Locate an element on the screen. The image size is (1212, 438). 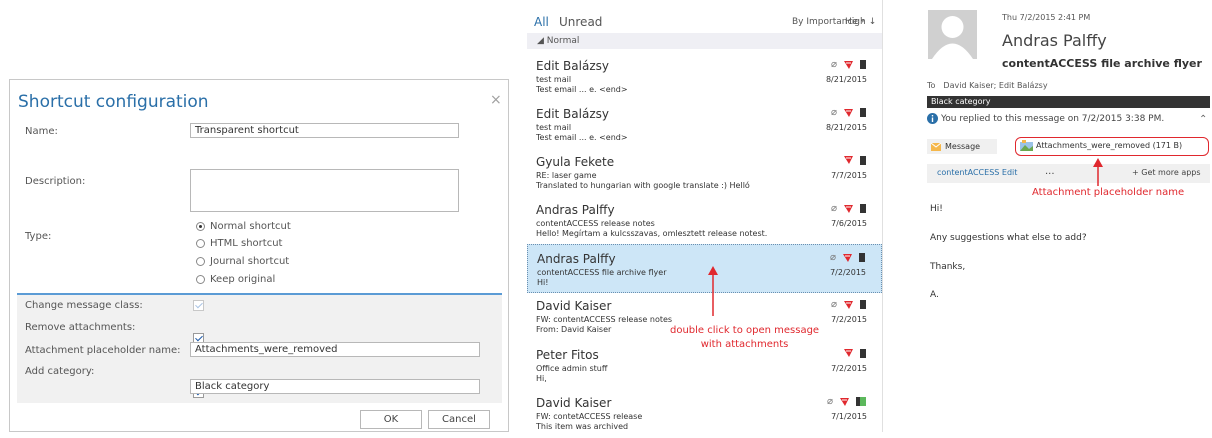
apps-bar: contentACCESS Edit ... + Get more apps is located at coordinates (1068, 173).